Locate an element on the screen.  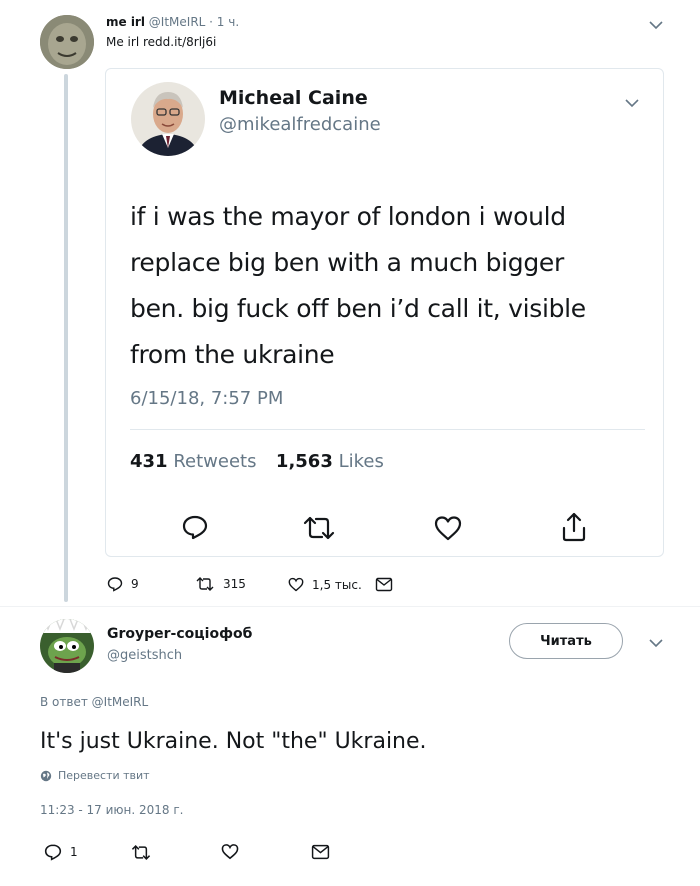
like-count: 1,5 тыс. is located at coordinates (337, 584).